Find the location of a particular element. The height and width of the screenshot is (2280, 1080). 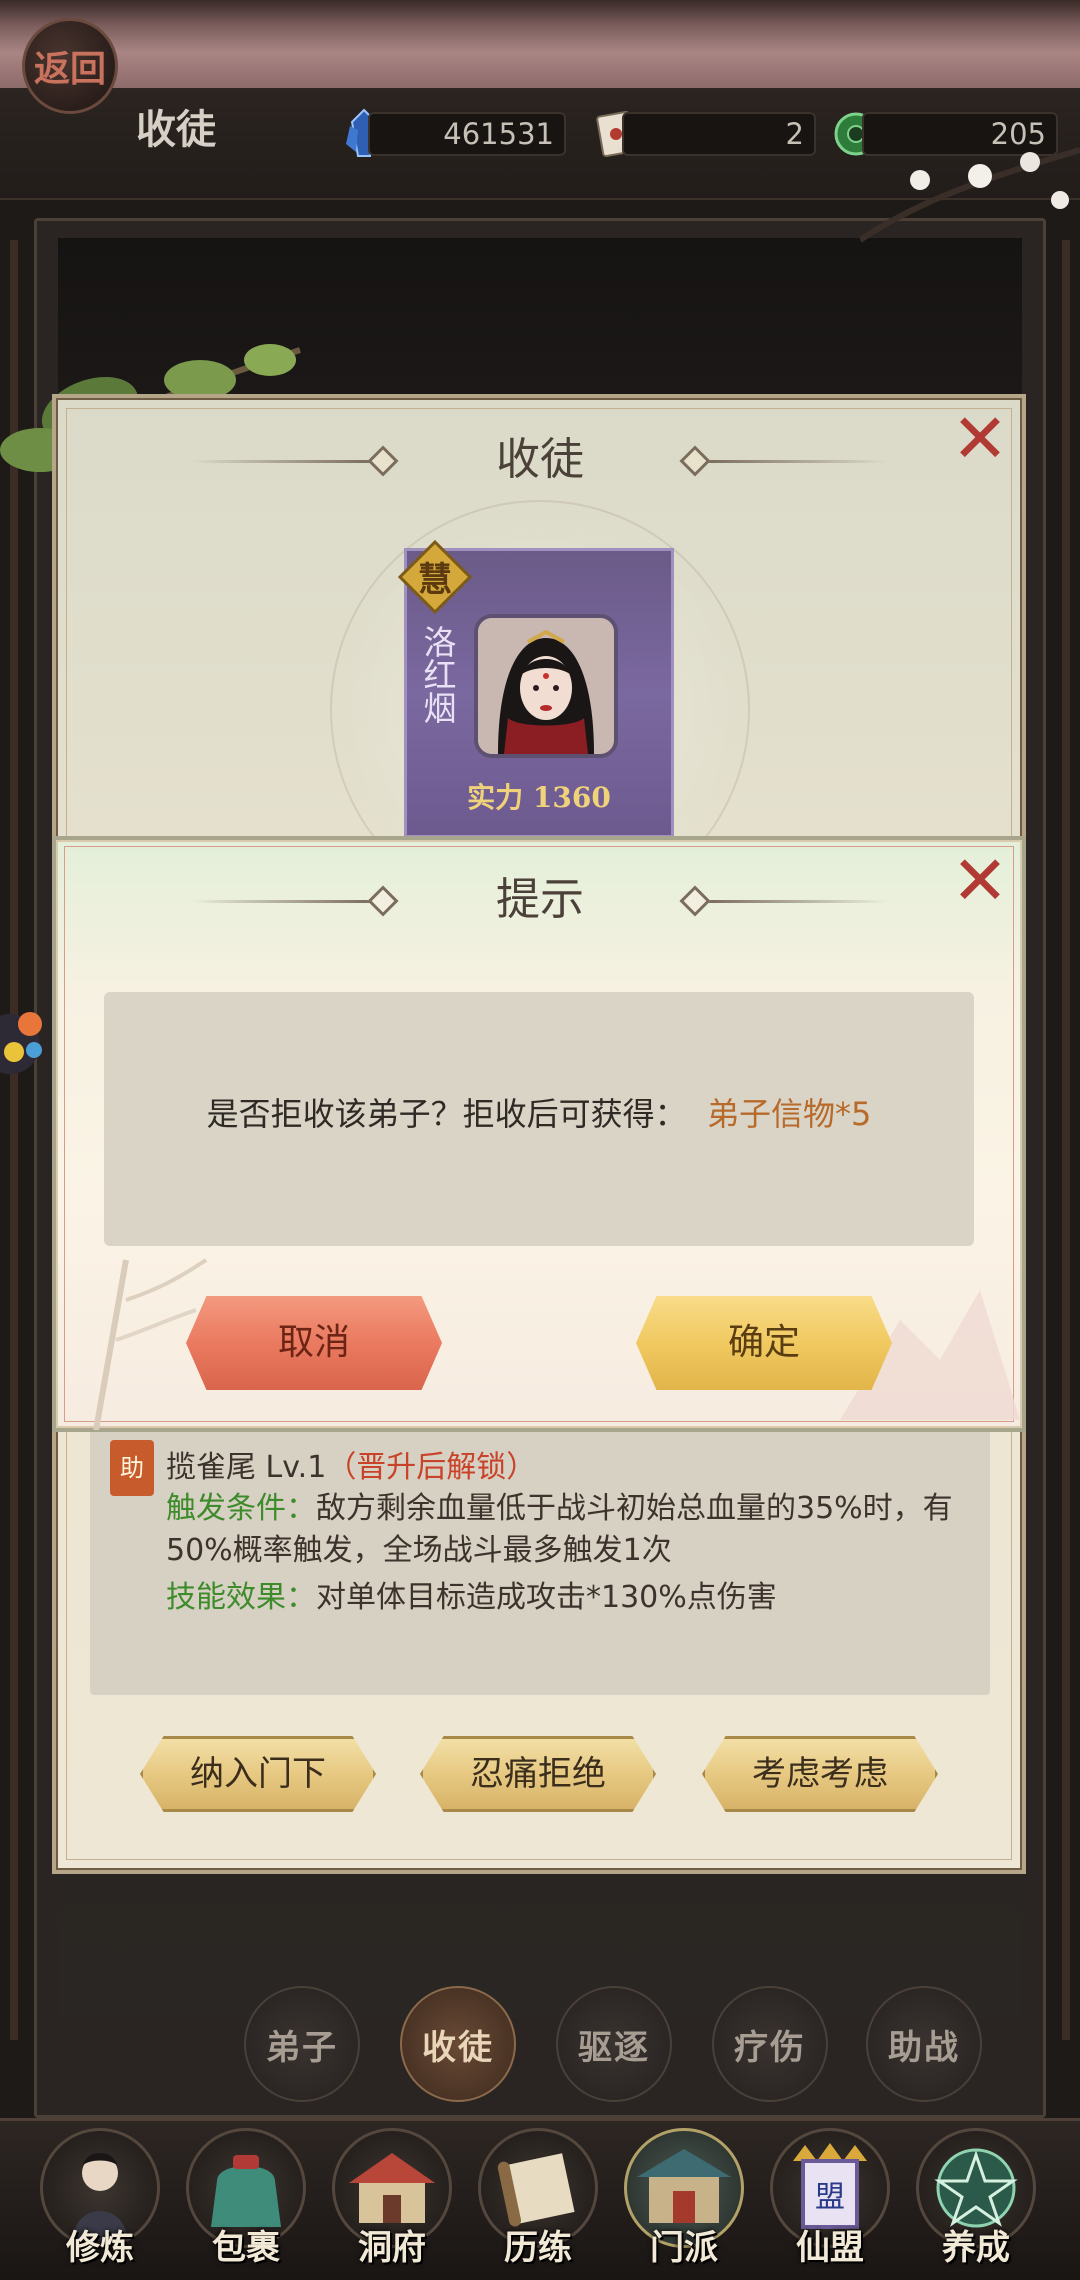

skill-effect: 技能效果：对单体目标造成攻击*130%点伤害 is located at coordinates (561, 1594).